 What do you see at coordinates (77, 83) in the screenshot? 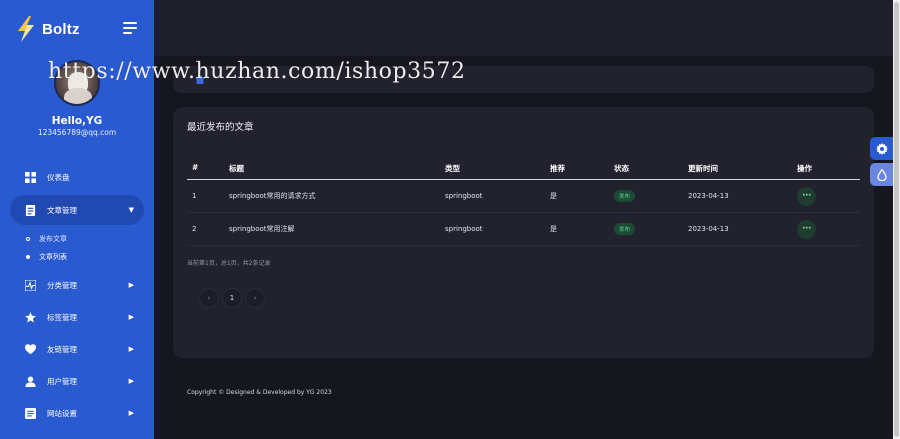
I see `avatar` at bounding box center [77, 83].